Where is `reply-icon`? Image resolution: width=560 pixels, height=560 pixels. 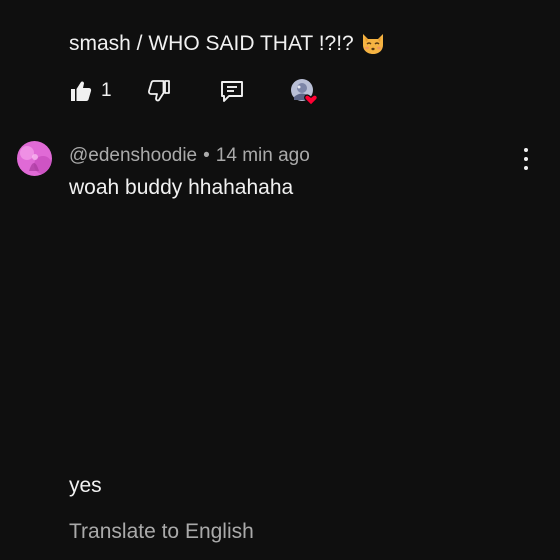
reply-icon is located at coordinates (232, 91).